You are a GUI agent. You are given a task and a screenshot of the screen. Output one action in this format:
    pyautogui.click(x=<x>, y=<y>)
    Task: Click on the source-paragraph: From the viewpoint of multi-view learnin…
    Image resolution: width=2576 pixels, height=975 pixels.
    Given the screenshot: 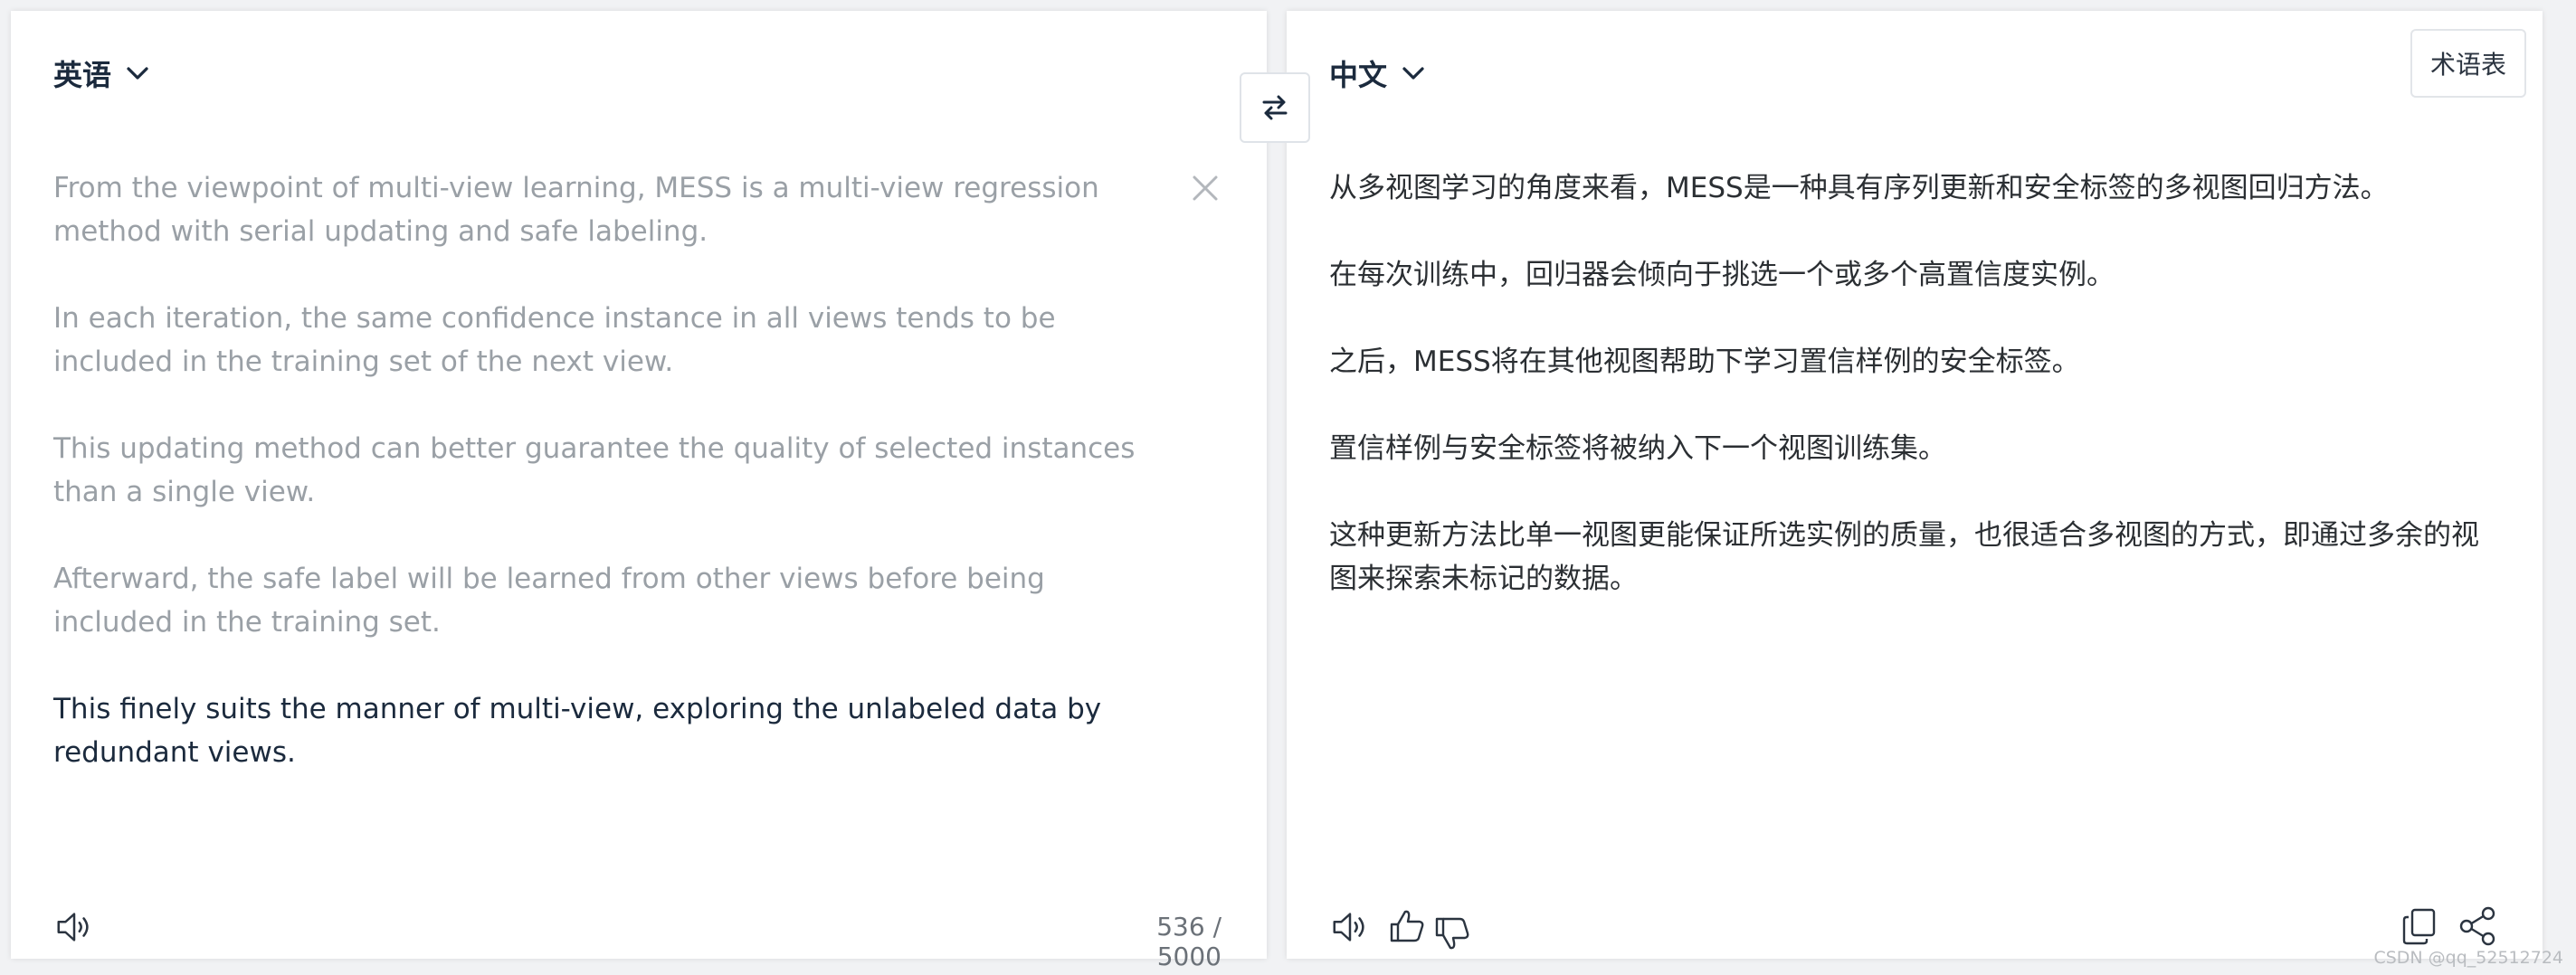 What is the action you would take?
    pyautogui.click(x=576, y=210)
    